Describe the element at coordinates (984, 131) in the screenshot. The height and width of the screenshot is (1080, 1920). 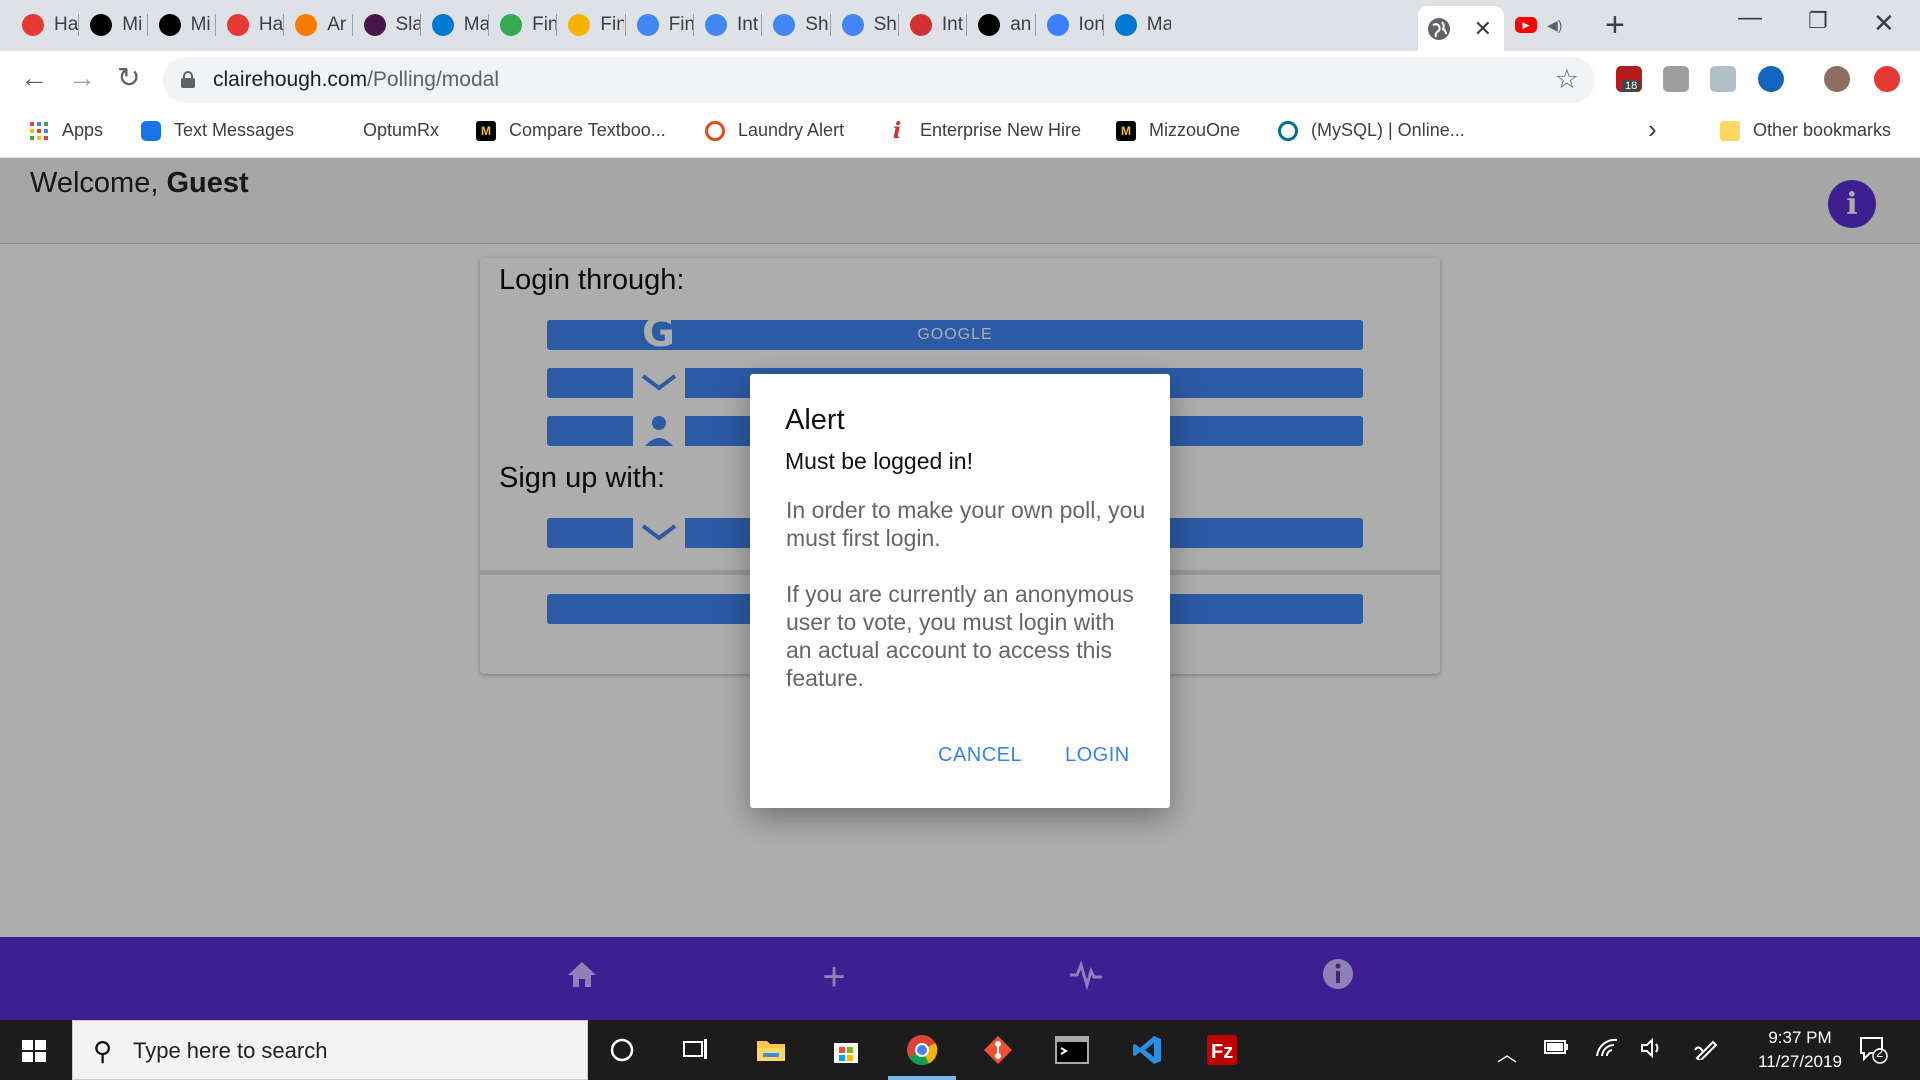
I see `bookmark-enterprise-new-hire: i Enterprise New Hire` at that location.